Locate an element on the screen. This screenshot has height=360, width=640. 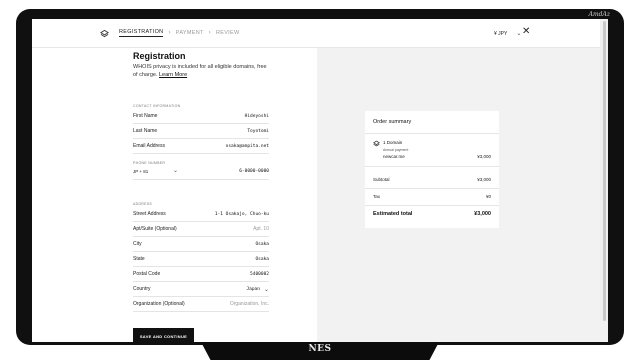
postal-code-field: Postal Code 5400002 is located at coordinates (201, 274).